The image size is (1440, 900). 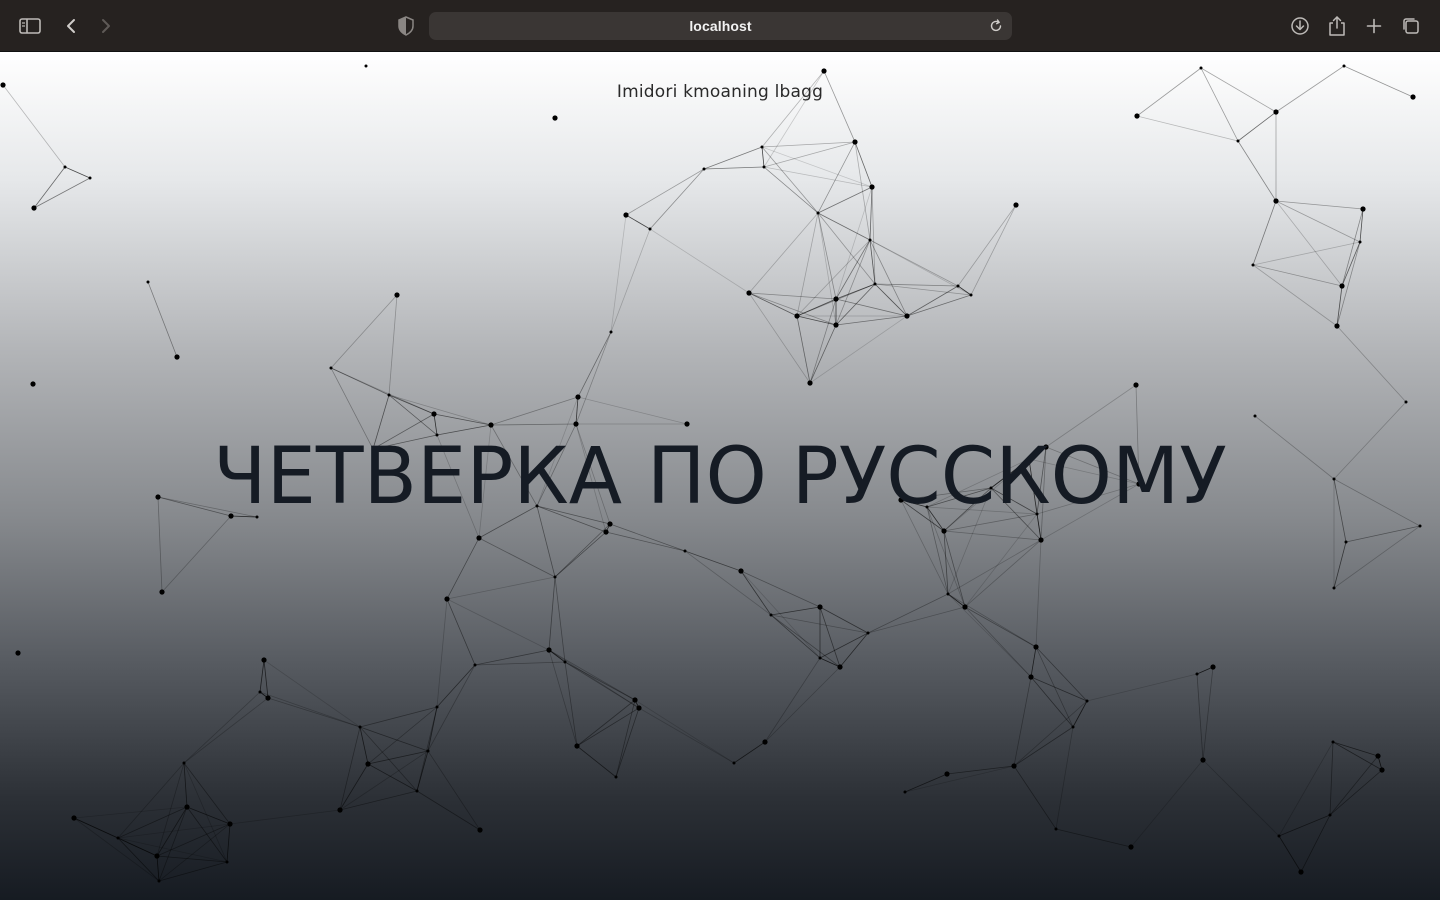 I want to click on address-bar: localhost, so click(x=720, y=26).